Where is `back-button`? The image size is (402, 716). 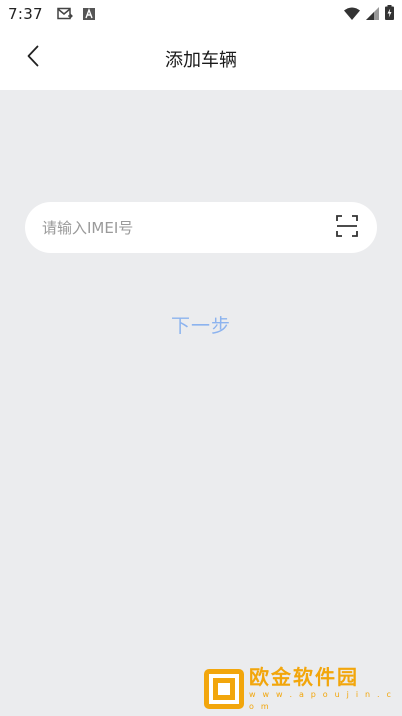 back-button is located at coordinates (33, 58).